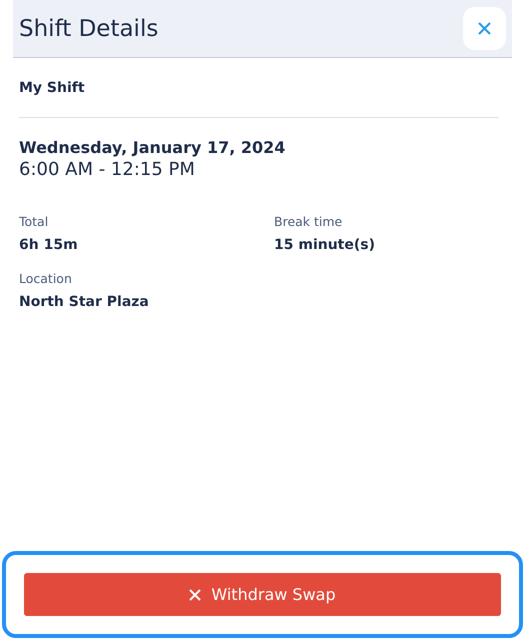 This screenshot has width=525, height=640. I want to click on panel-title: Shift Details, so click(88, 29).